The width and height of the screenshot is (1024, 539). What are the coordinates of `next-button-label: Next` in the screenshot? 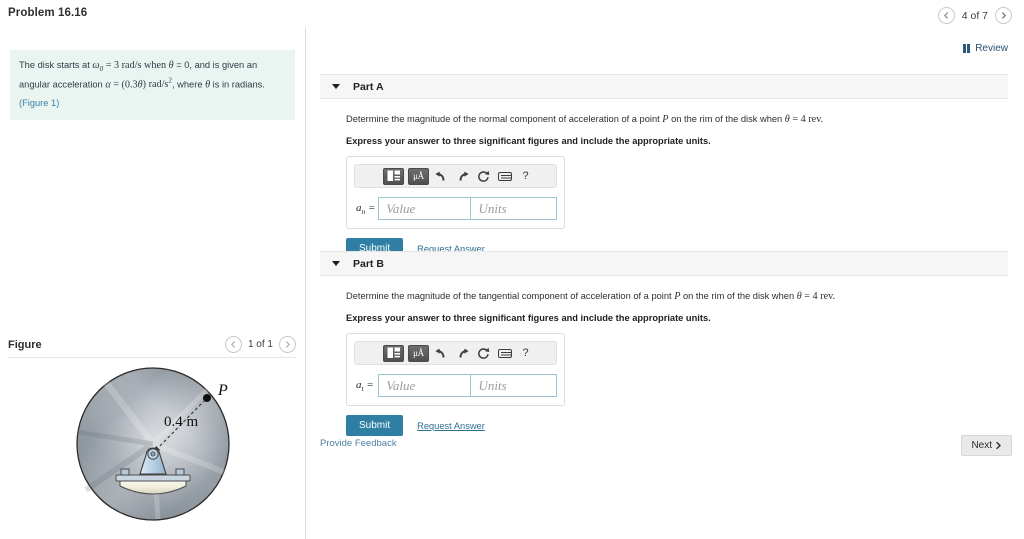 It's located at (981, 445).